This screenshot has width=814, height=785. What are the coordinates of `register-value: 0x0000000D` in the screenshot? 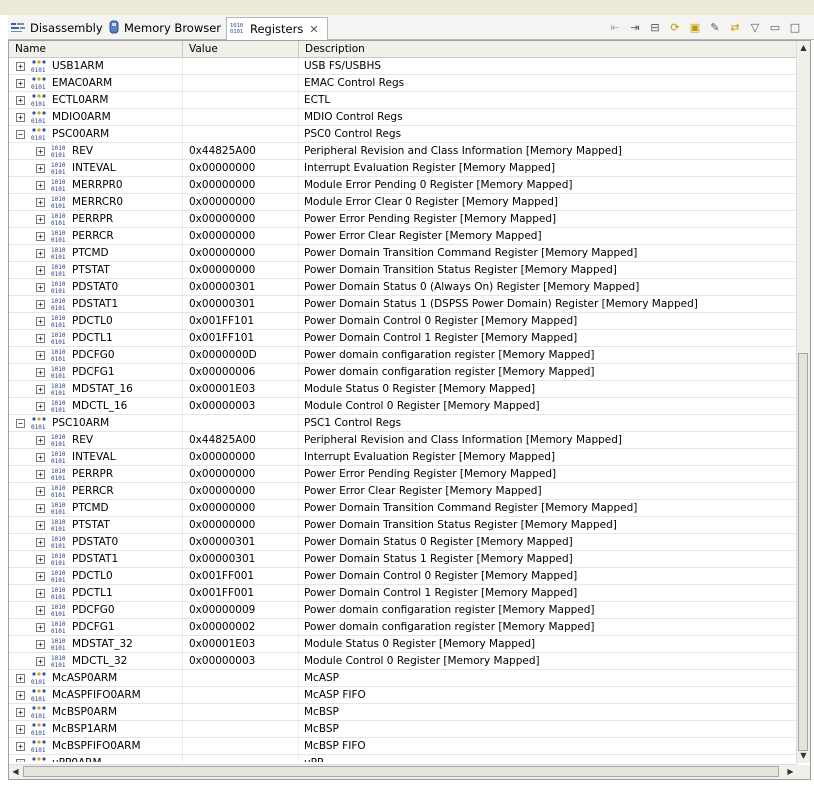 It's located at (241, 355).